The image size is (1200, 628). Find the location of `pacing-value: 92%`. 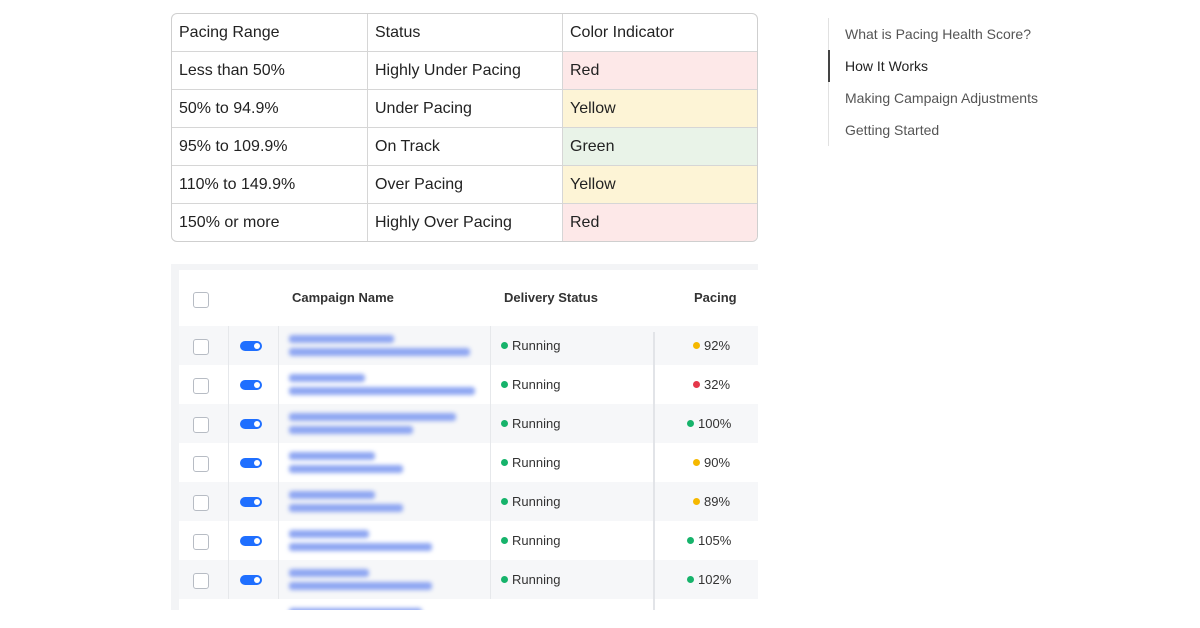

pacing-value: 92% is located at coordinates (711, 345).